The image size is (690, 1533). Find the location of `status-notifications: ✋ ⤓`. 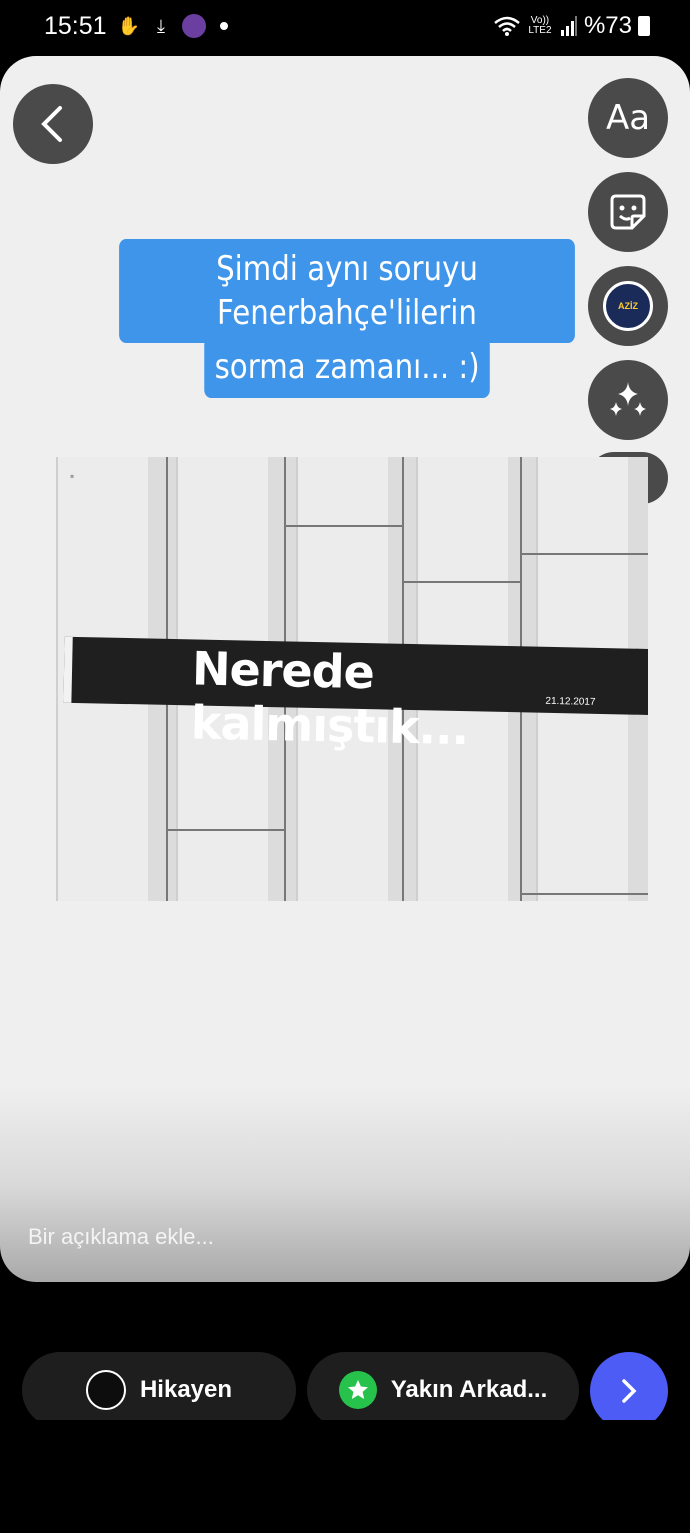

status-notifications: ✋ ⤓ is located at coordinates (173, 26).